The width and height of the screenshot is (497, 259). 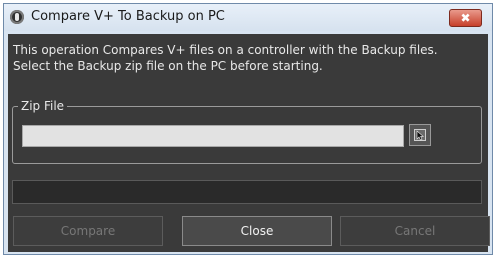 I want to click on zip-file-group-label: Zip File, so click(x=43, y=106).